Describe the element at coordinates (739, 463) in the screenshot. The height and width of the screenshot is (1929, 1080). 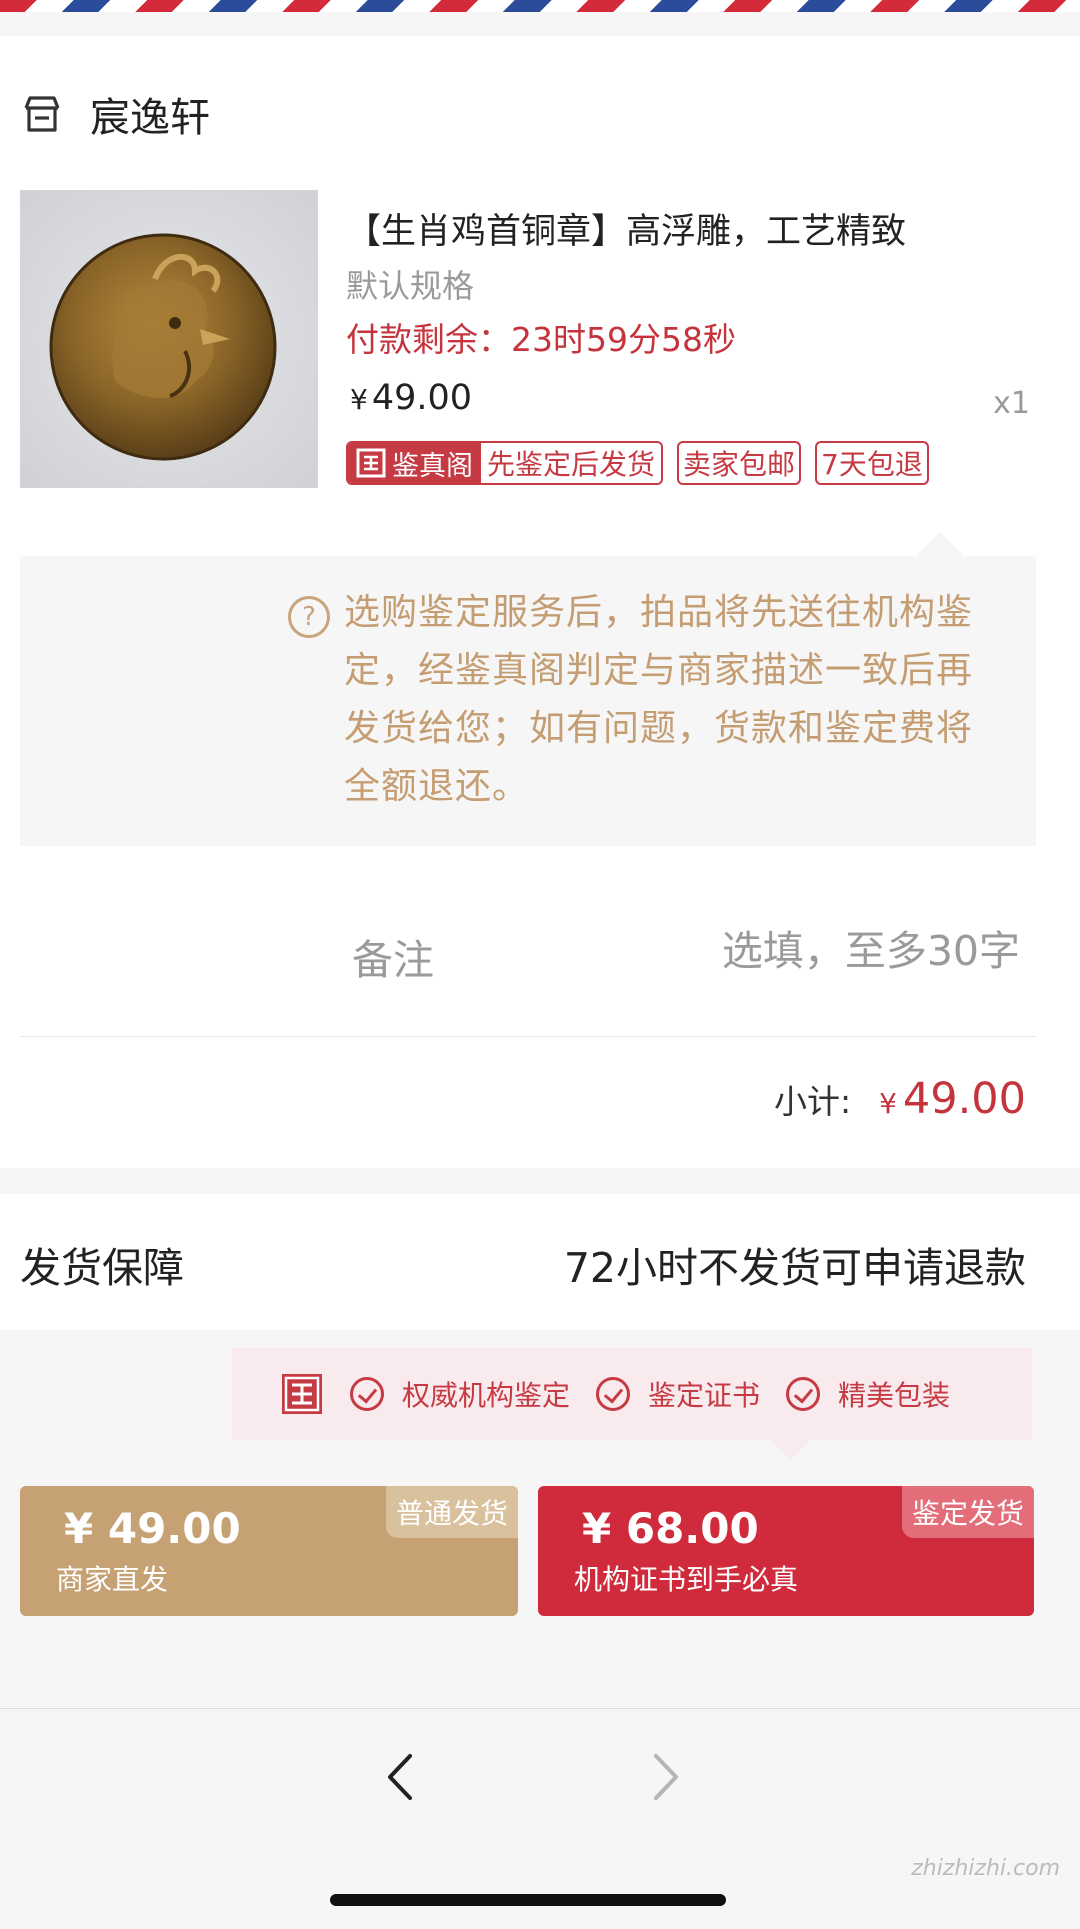
I see `free-shipping-tag: 卖家包邮` at that location.